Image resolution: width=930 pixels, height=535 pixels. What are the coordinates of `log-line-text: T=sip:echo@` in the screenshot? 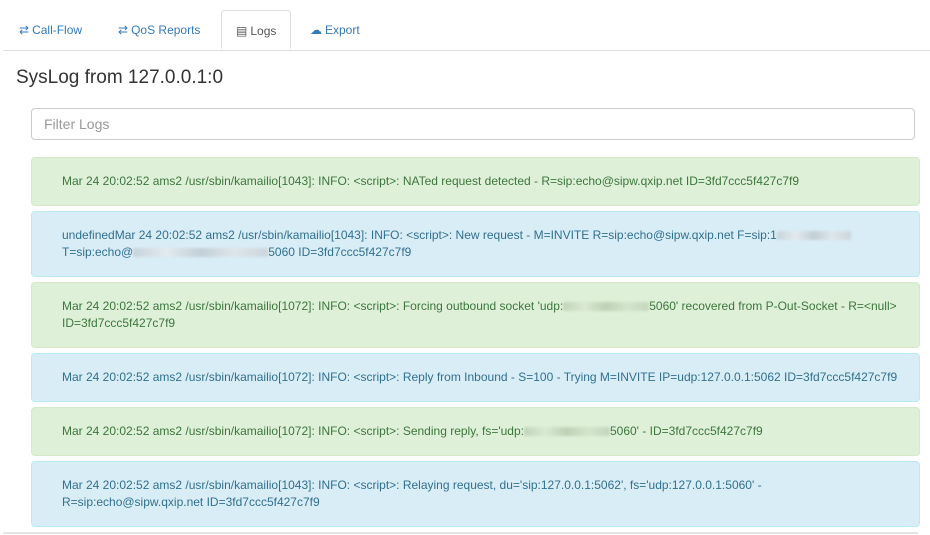 It's located at (98, 252).